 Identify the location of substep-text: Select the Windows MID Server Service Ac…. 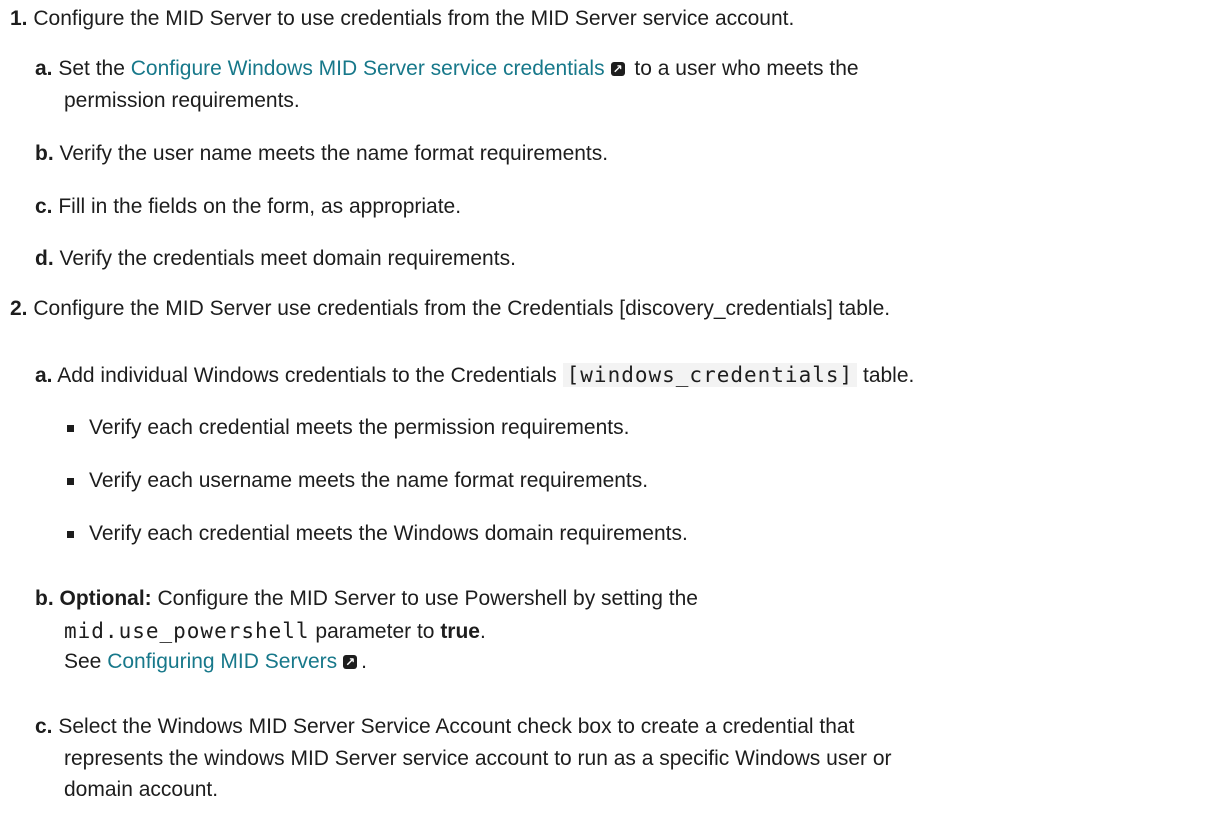
(456, 726).